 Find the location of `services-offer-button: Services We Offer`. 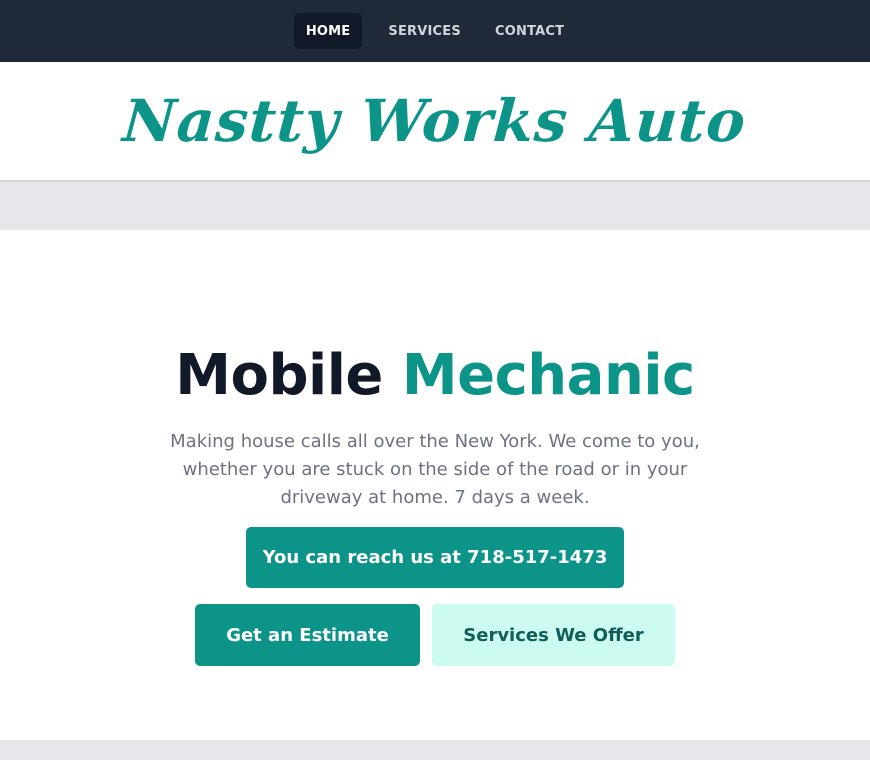

services-offer-button: Services We Offer is located at coordinates (553, 635).